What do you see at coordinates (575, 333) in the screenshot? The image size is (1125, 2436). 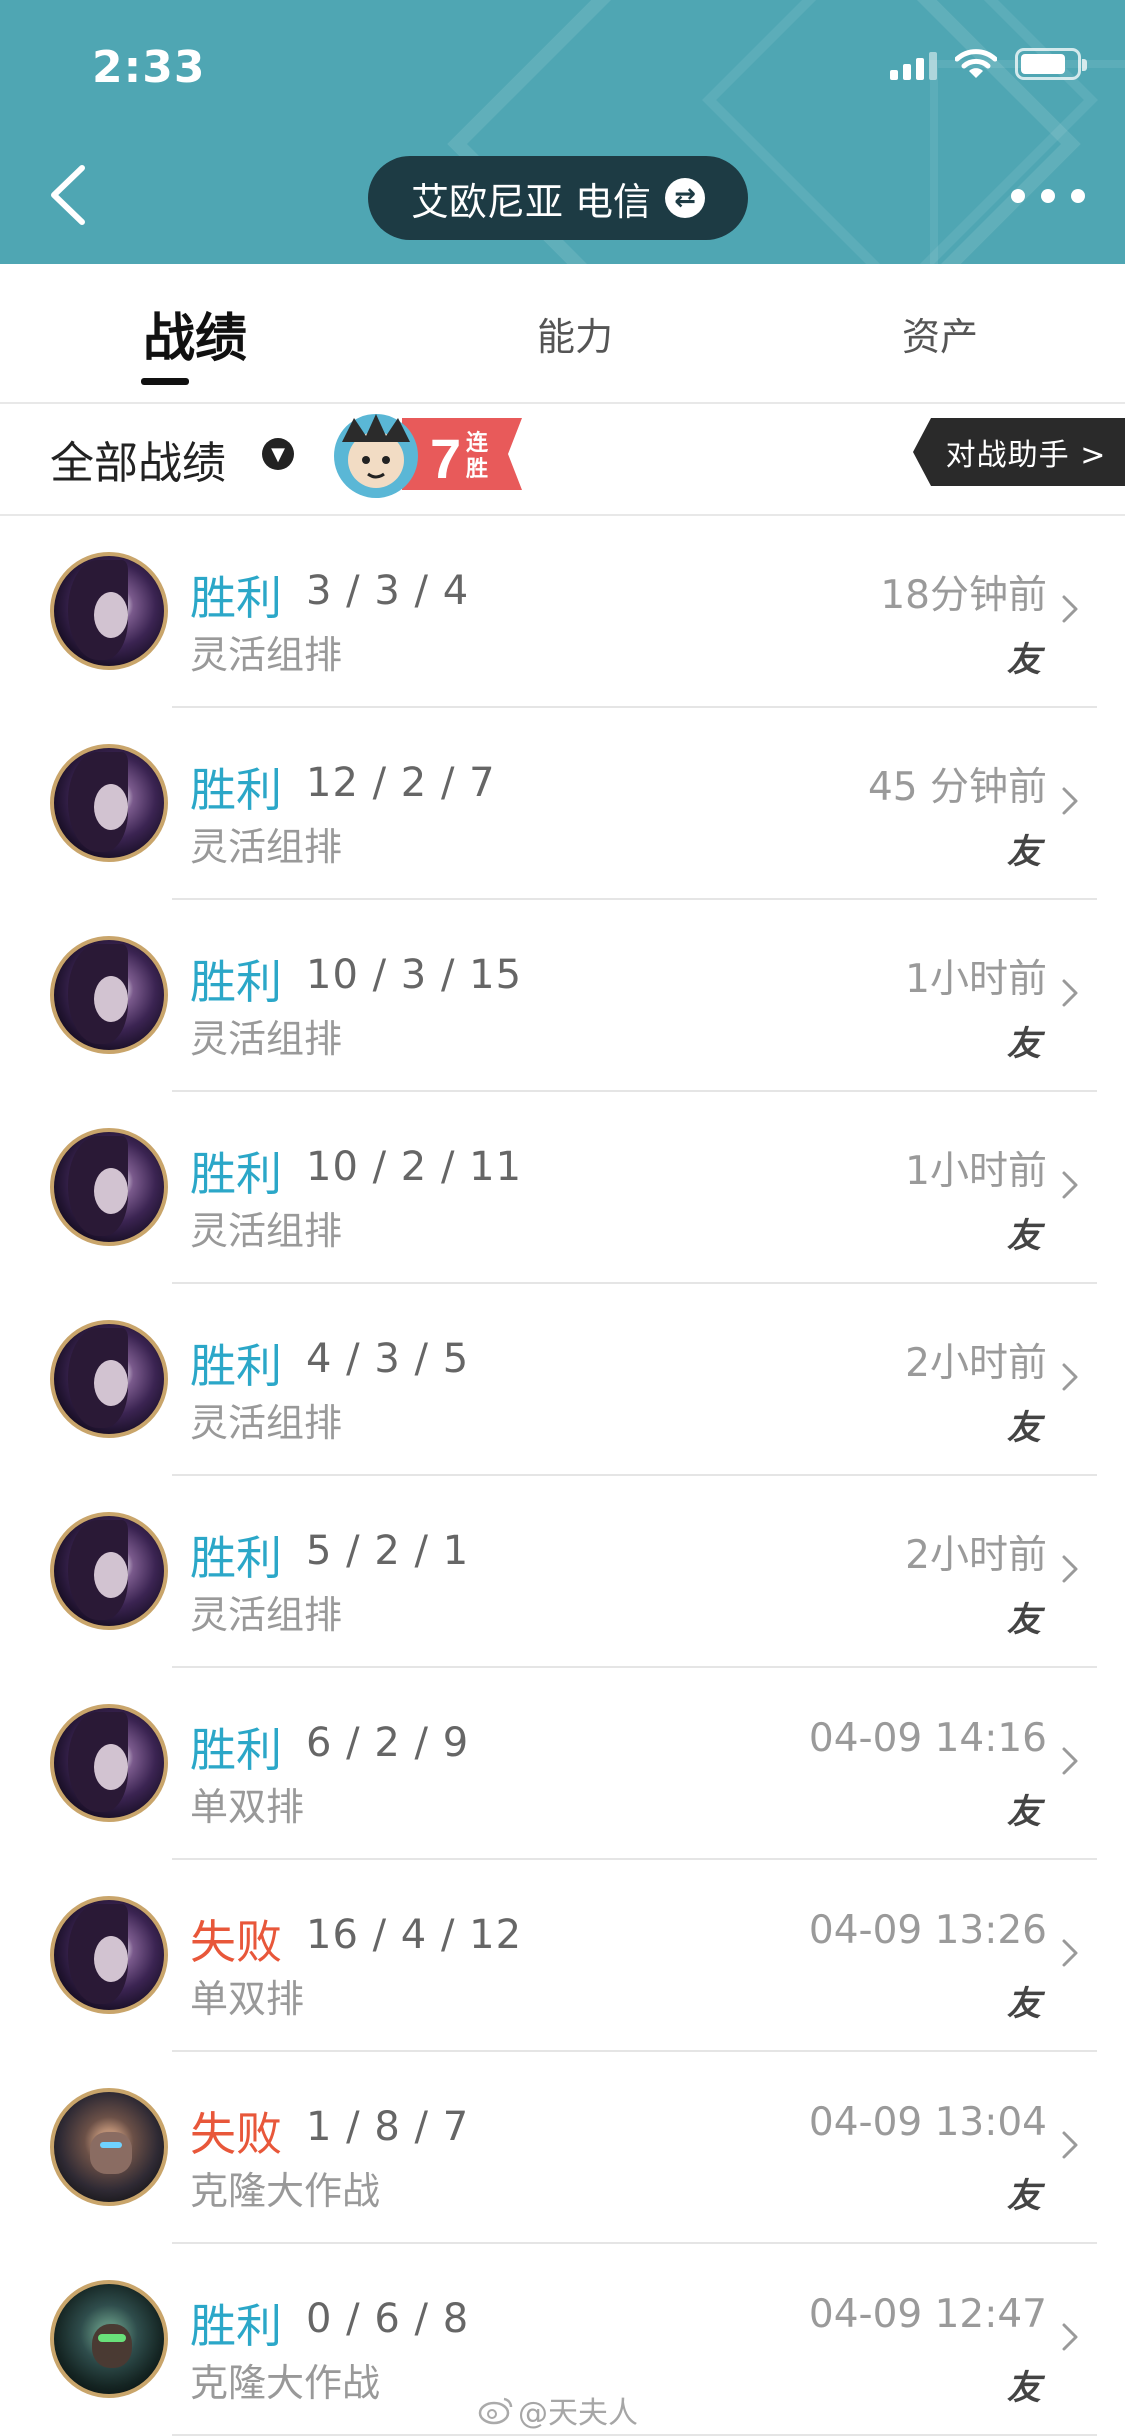 I see `tab-ability: 能力` at bounding box center [575, 333].